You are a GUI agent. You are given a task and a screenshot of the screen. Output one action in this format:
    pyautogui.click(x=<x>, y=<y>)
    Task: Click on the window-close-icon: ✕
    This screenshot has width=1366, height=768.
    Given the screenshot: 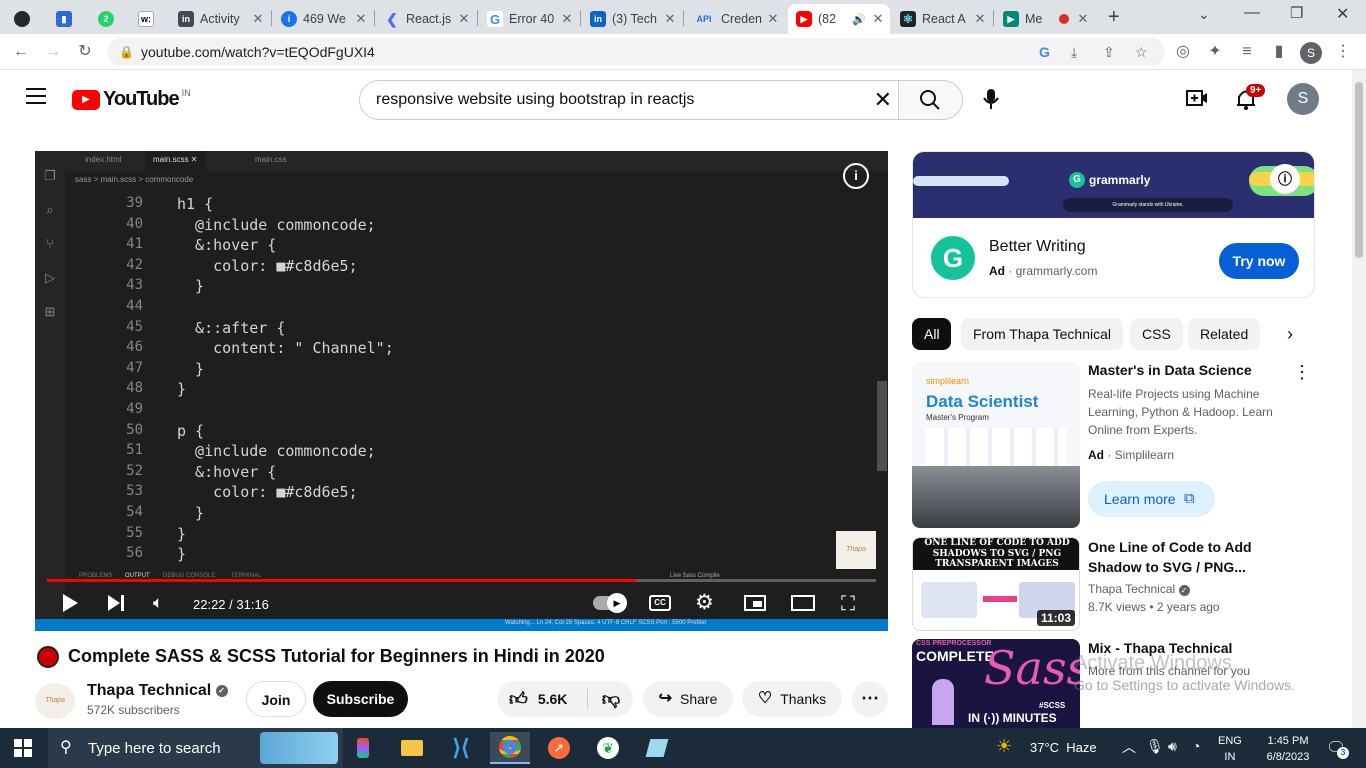 What is the action you would take?
    pyautogui.click(x=1342, y=14)
    